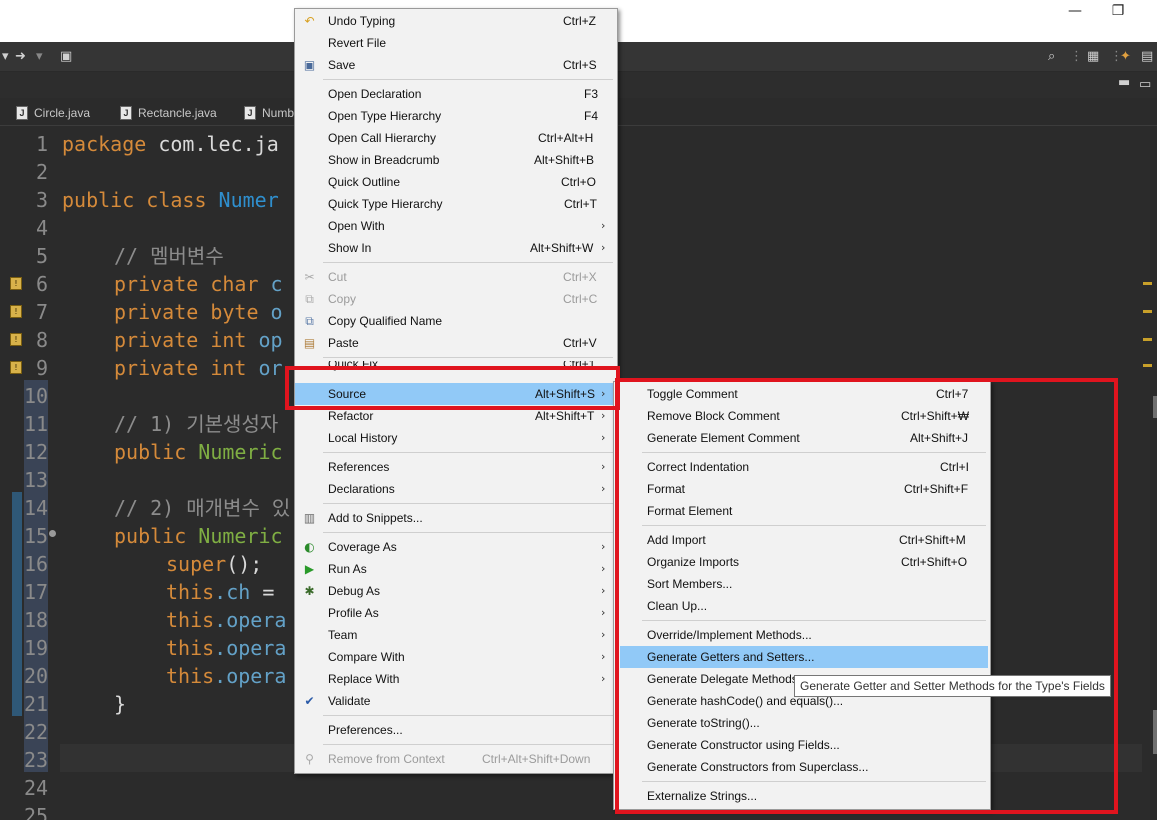 This screenshot has height=820, width=1157. What do you see at coordinates (456, 343) in the screenshot?
I see `menu-item-paste: ▤ Paste Ctrl+V` at bounding box center [456, 343].